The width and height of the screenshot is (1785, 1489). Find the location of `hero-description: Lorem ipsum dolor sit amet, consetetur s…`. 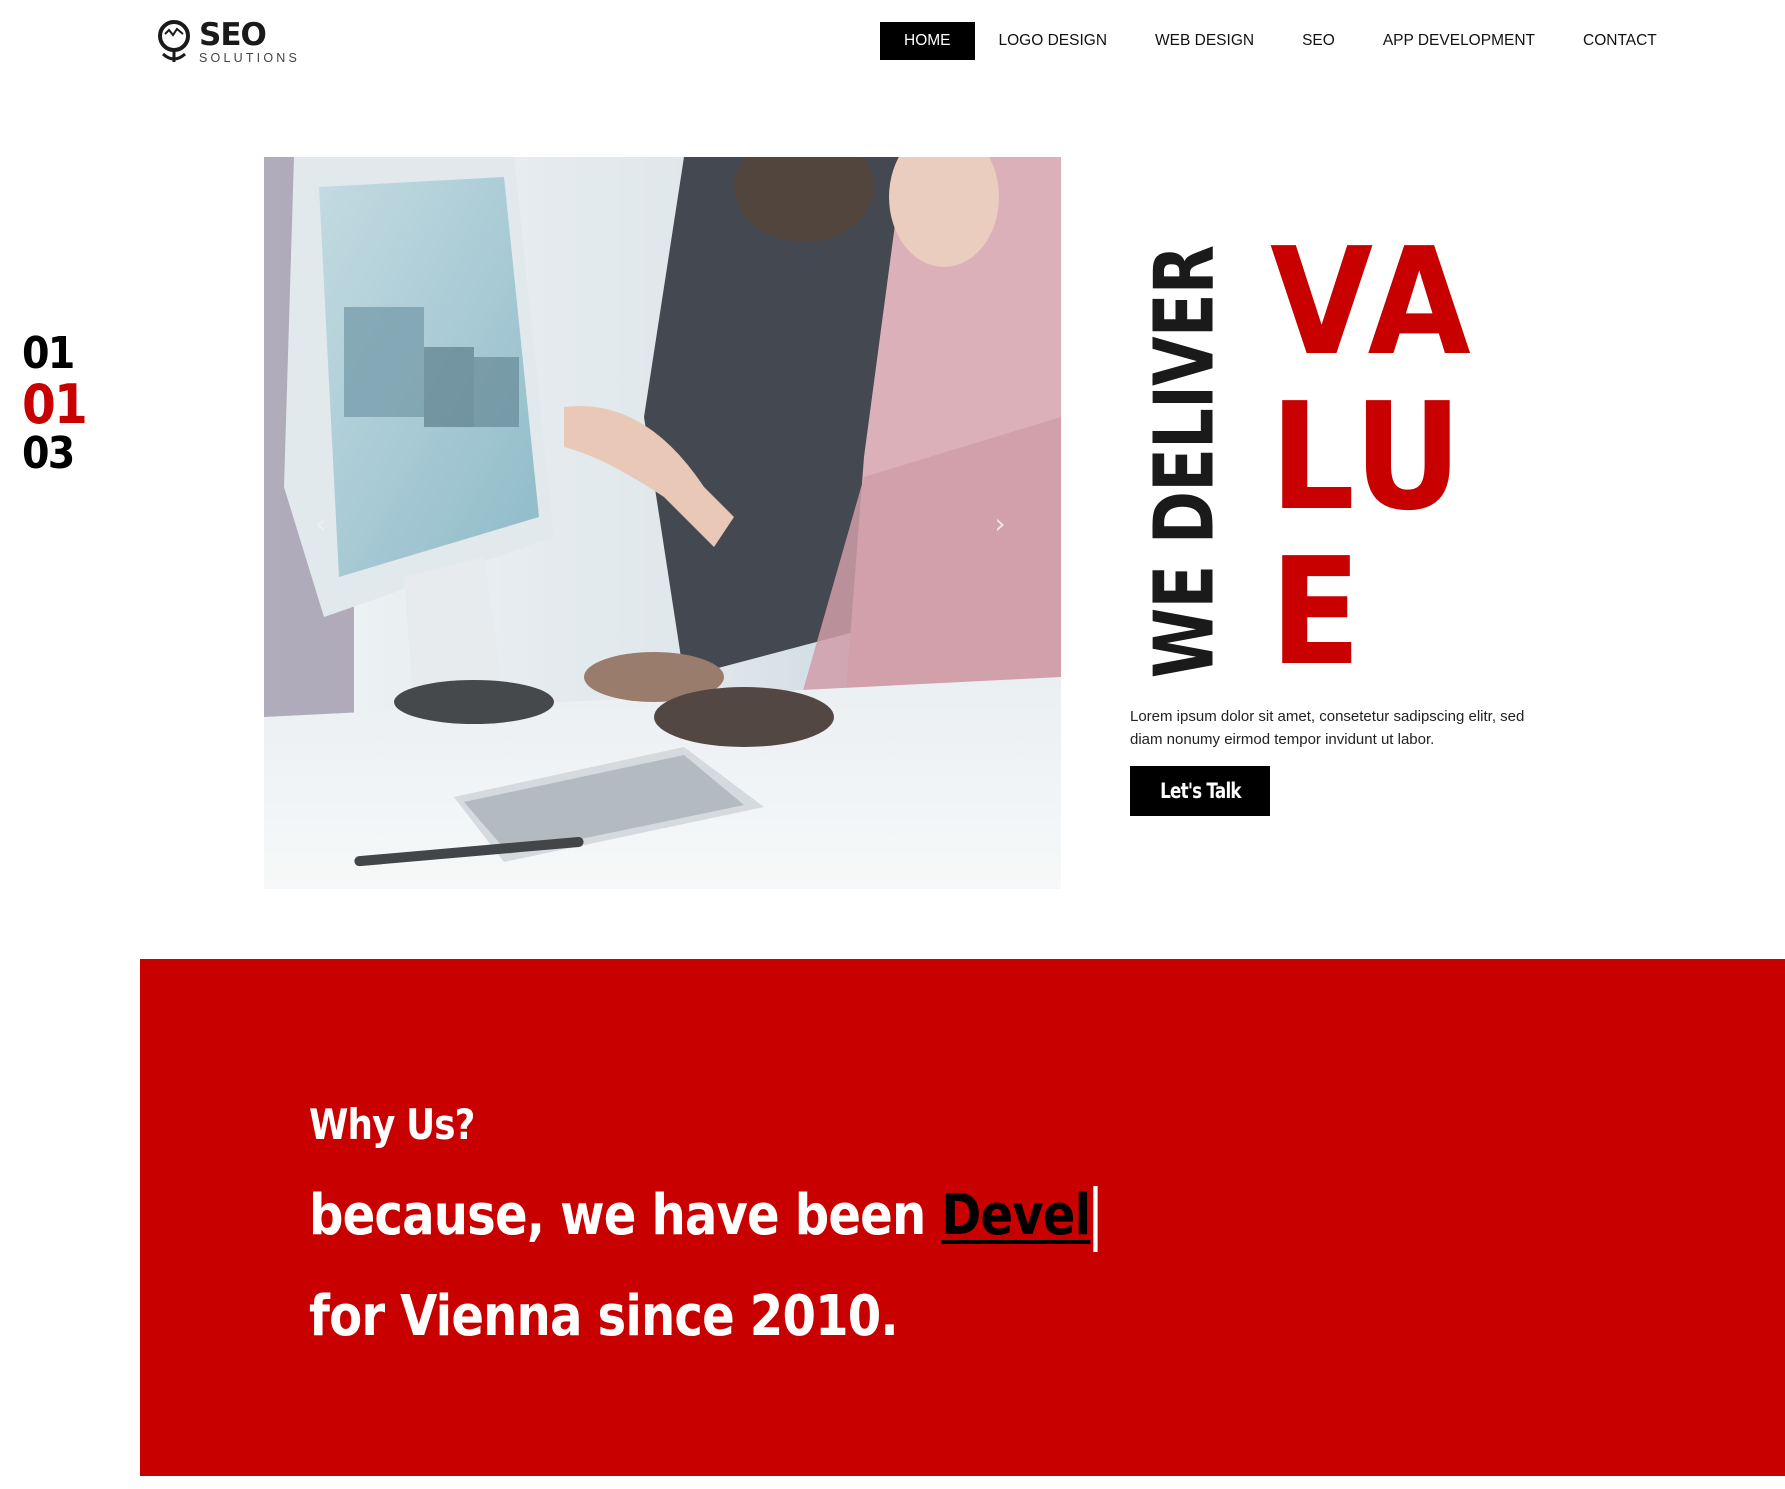

hero-description: Lorem ipsum dolor sit amet, consetetur s… is located at coordinates (1327, 728).